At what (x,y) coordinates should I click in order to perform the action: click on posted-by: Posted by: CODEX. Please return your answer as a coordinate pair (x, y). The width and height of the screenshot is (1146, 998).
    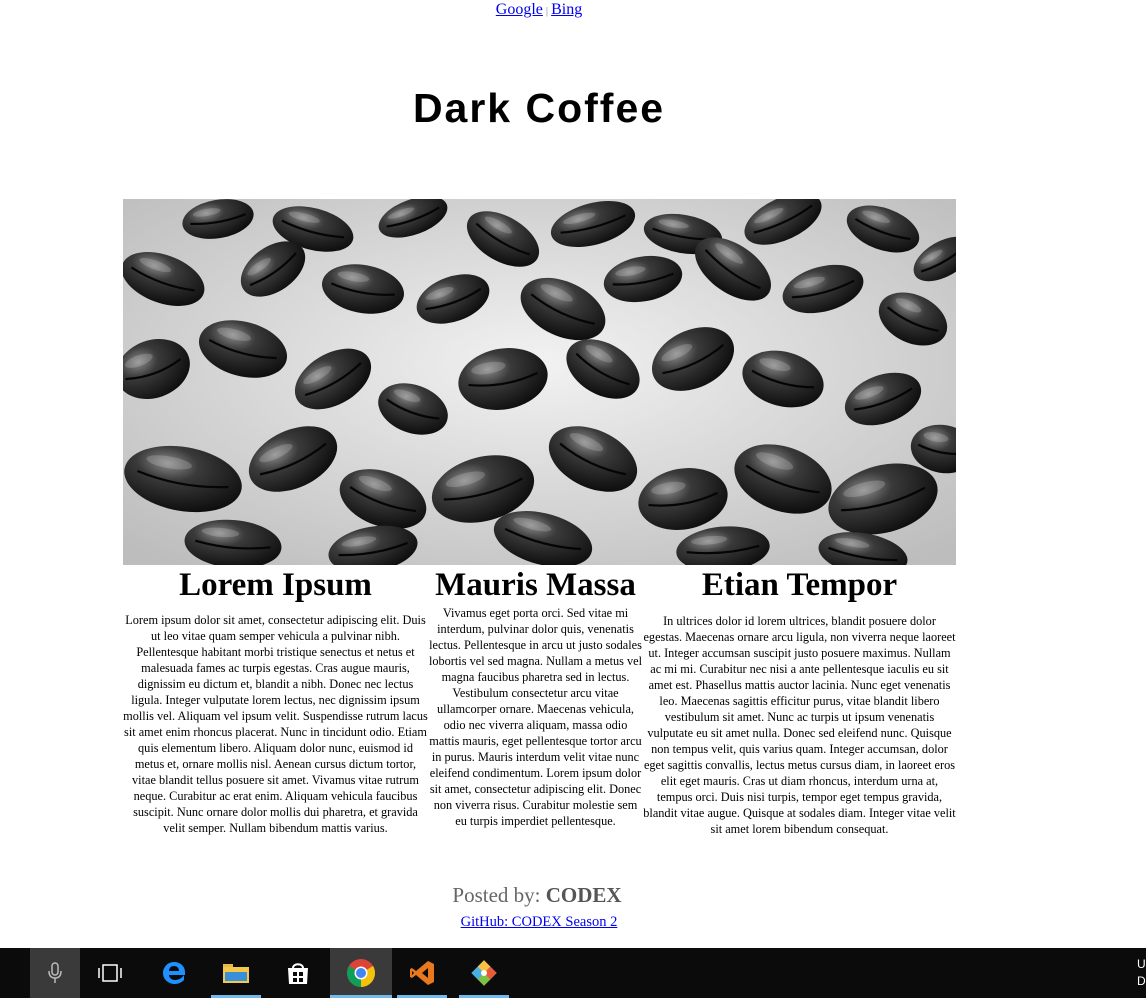
    Looking at the image, I should click on (537, 895).